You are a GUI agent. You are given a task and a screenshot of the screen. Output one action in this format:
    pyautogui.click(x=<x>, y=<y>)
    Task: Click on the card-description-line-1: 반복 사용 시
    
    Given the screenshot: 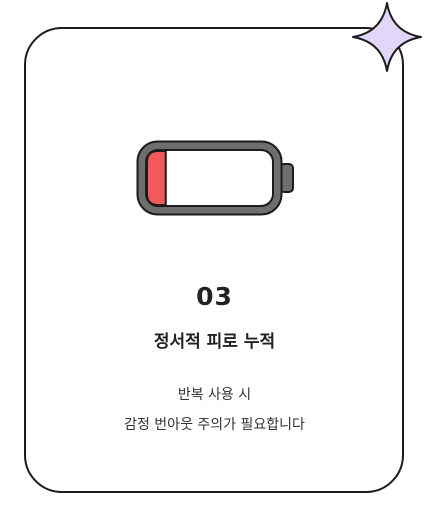 What is the action you would take?
    pyautogui.click(x=214, y=395)
    